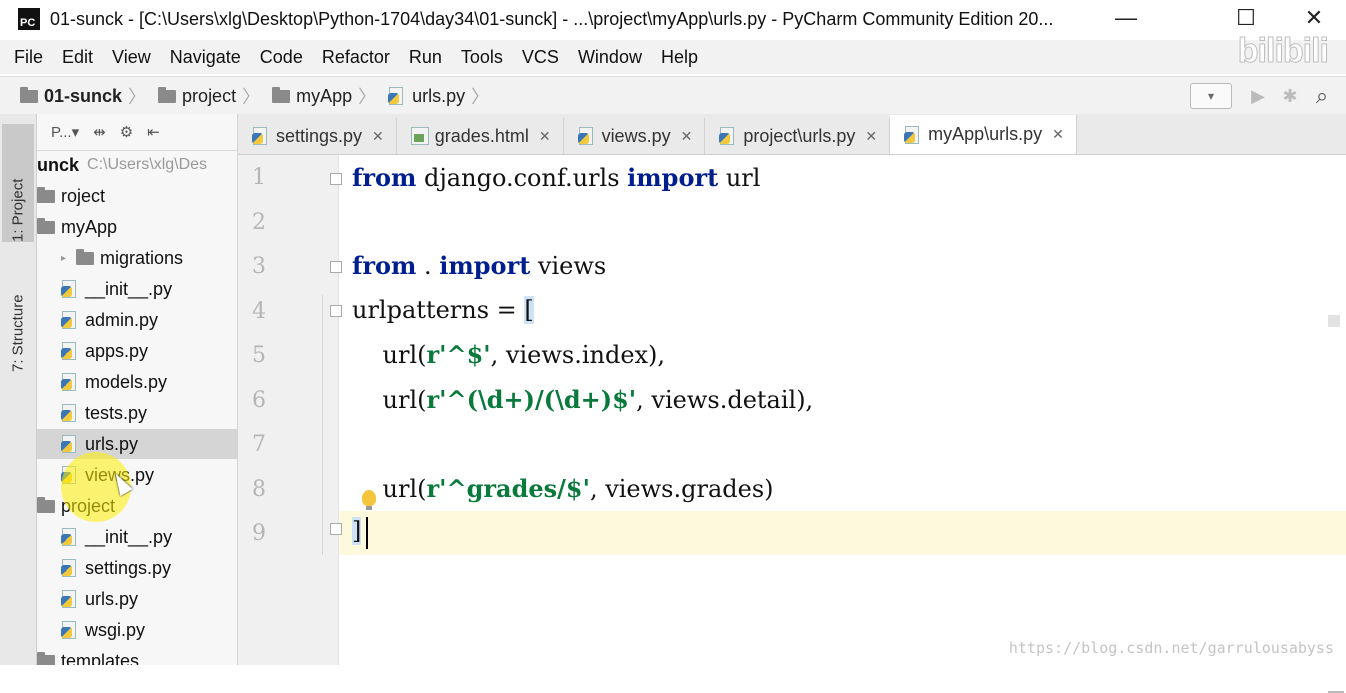 Image resolution: width=1346 pixels, height=693 pixels. What do you see at coordinates (65, 132) in the screenshot?
I see `view-selector: P...▾` at bounding box center [65, 132].